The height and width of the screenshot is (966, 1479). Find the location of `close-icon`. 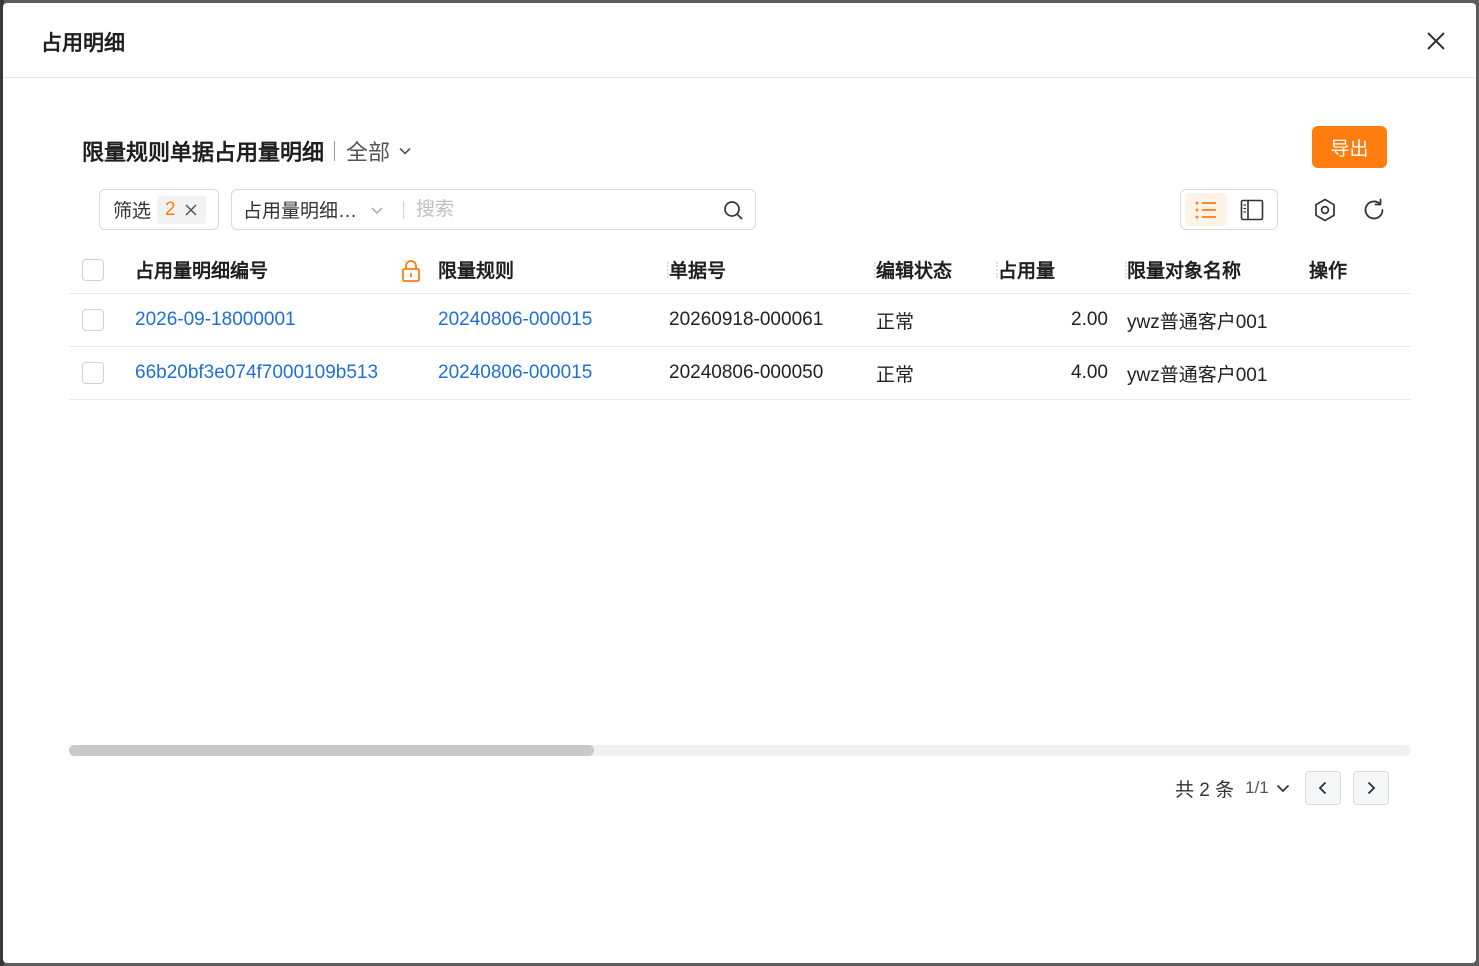

close-icon is located at coordinates (1436, 41).